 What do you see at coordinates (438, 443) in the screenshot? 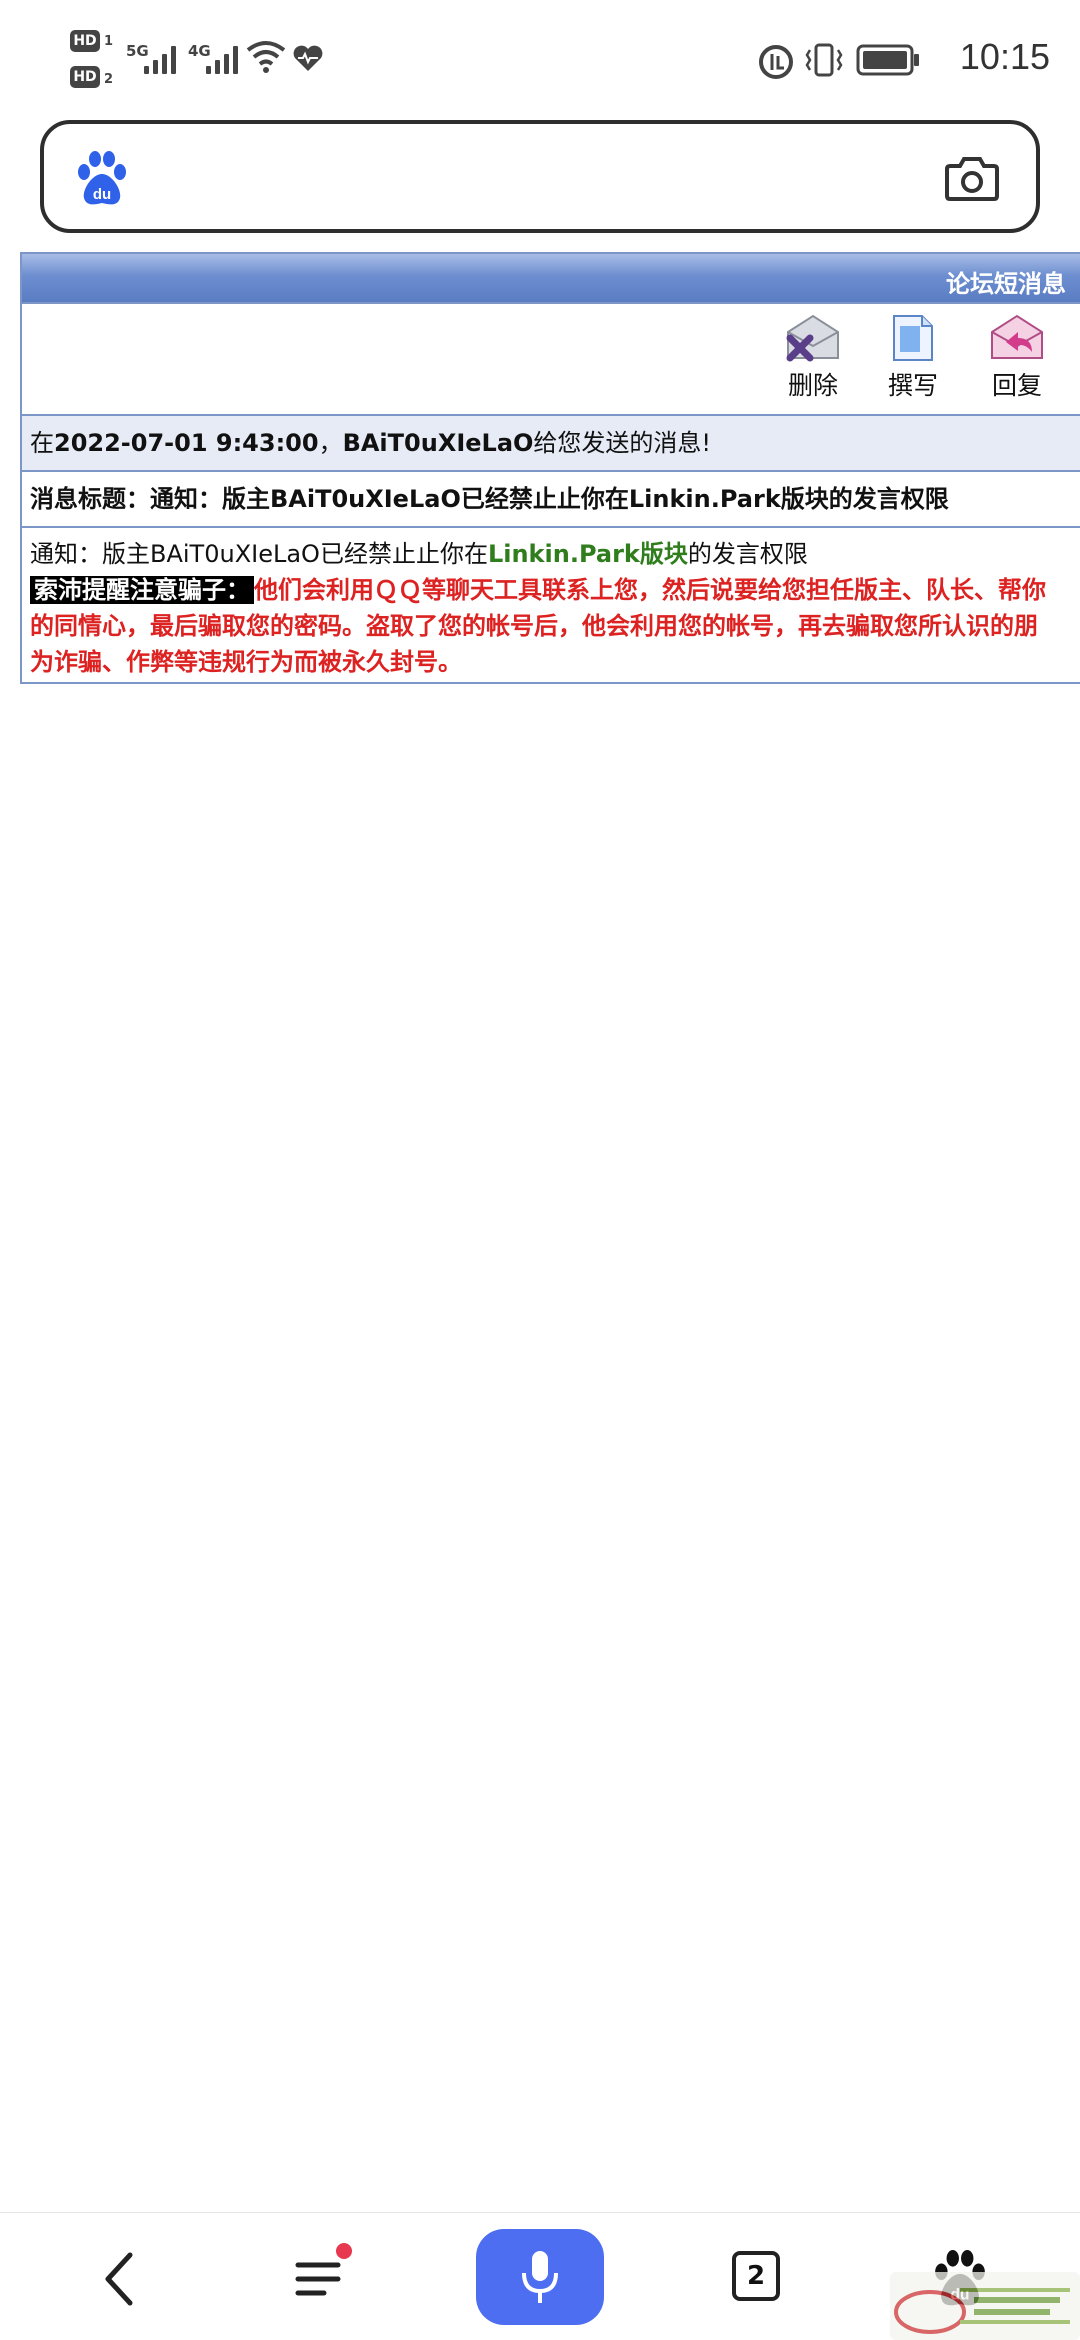
I see `message-sender: BAiT0uXIeLaO` at bounding box center [438, 443].